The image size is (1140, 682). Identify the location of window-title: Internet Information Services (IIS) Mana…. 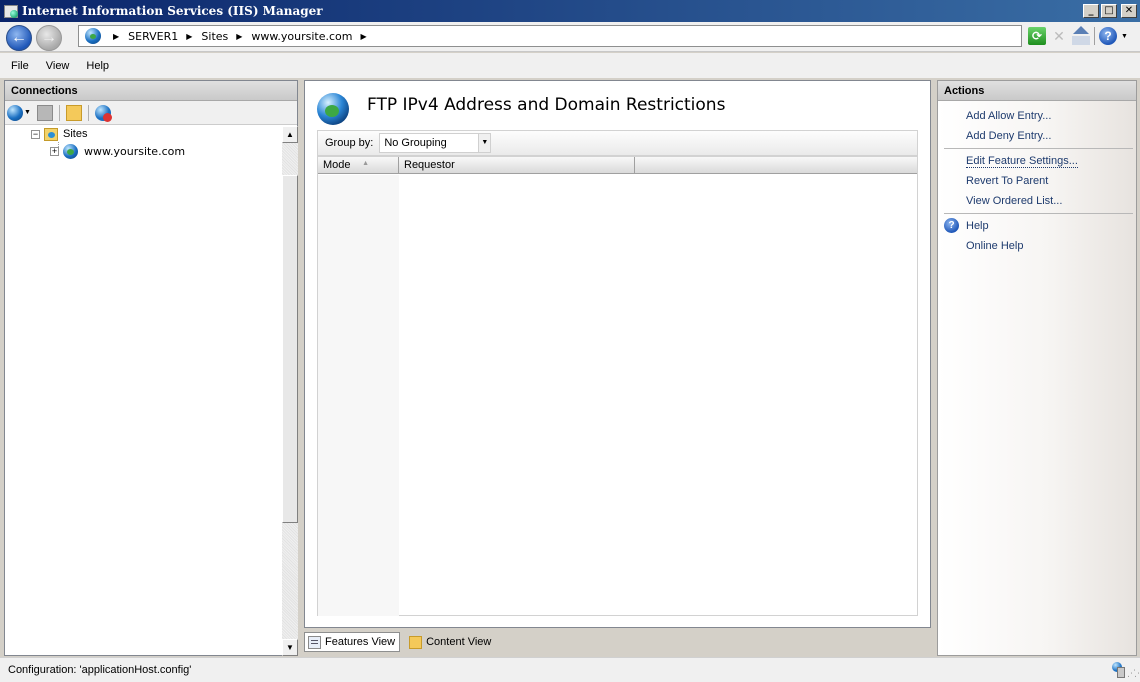
(172, 11).